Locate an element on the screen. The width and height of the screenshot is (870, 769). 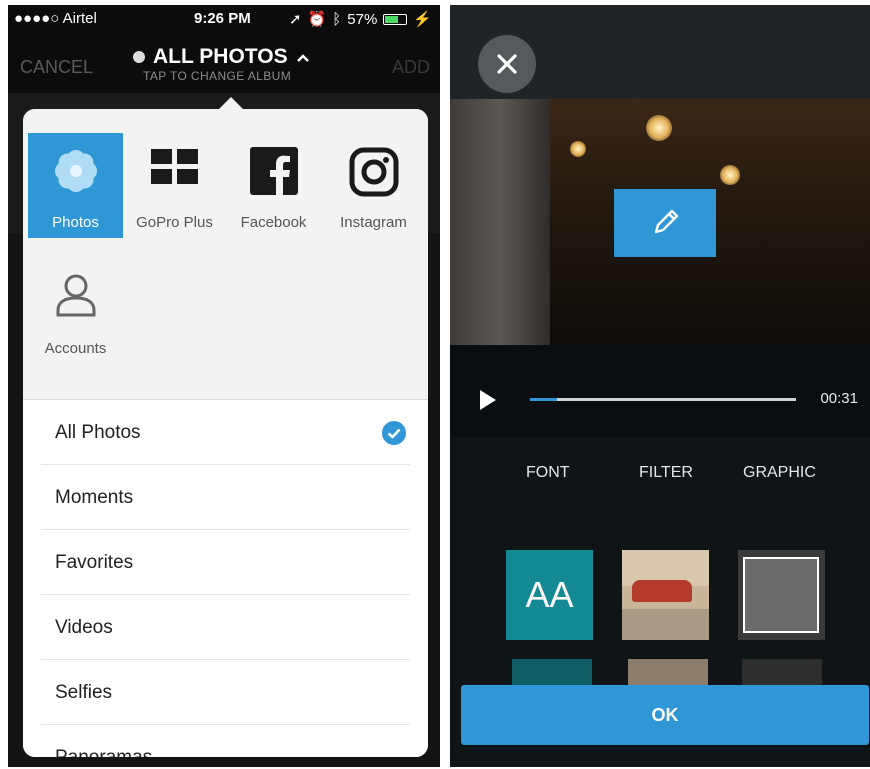
ok-button: OK is located at coordinates (665, 715).